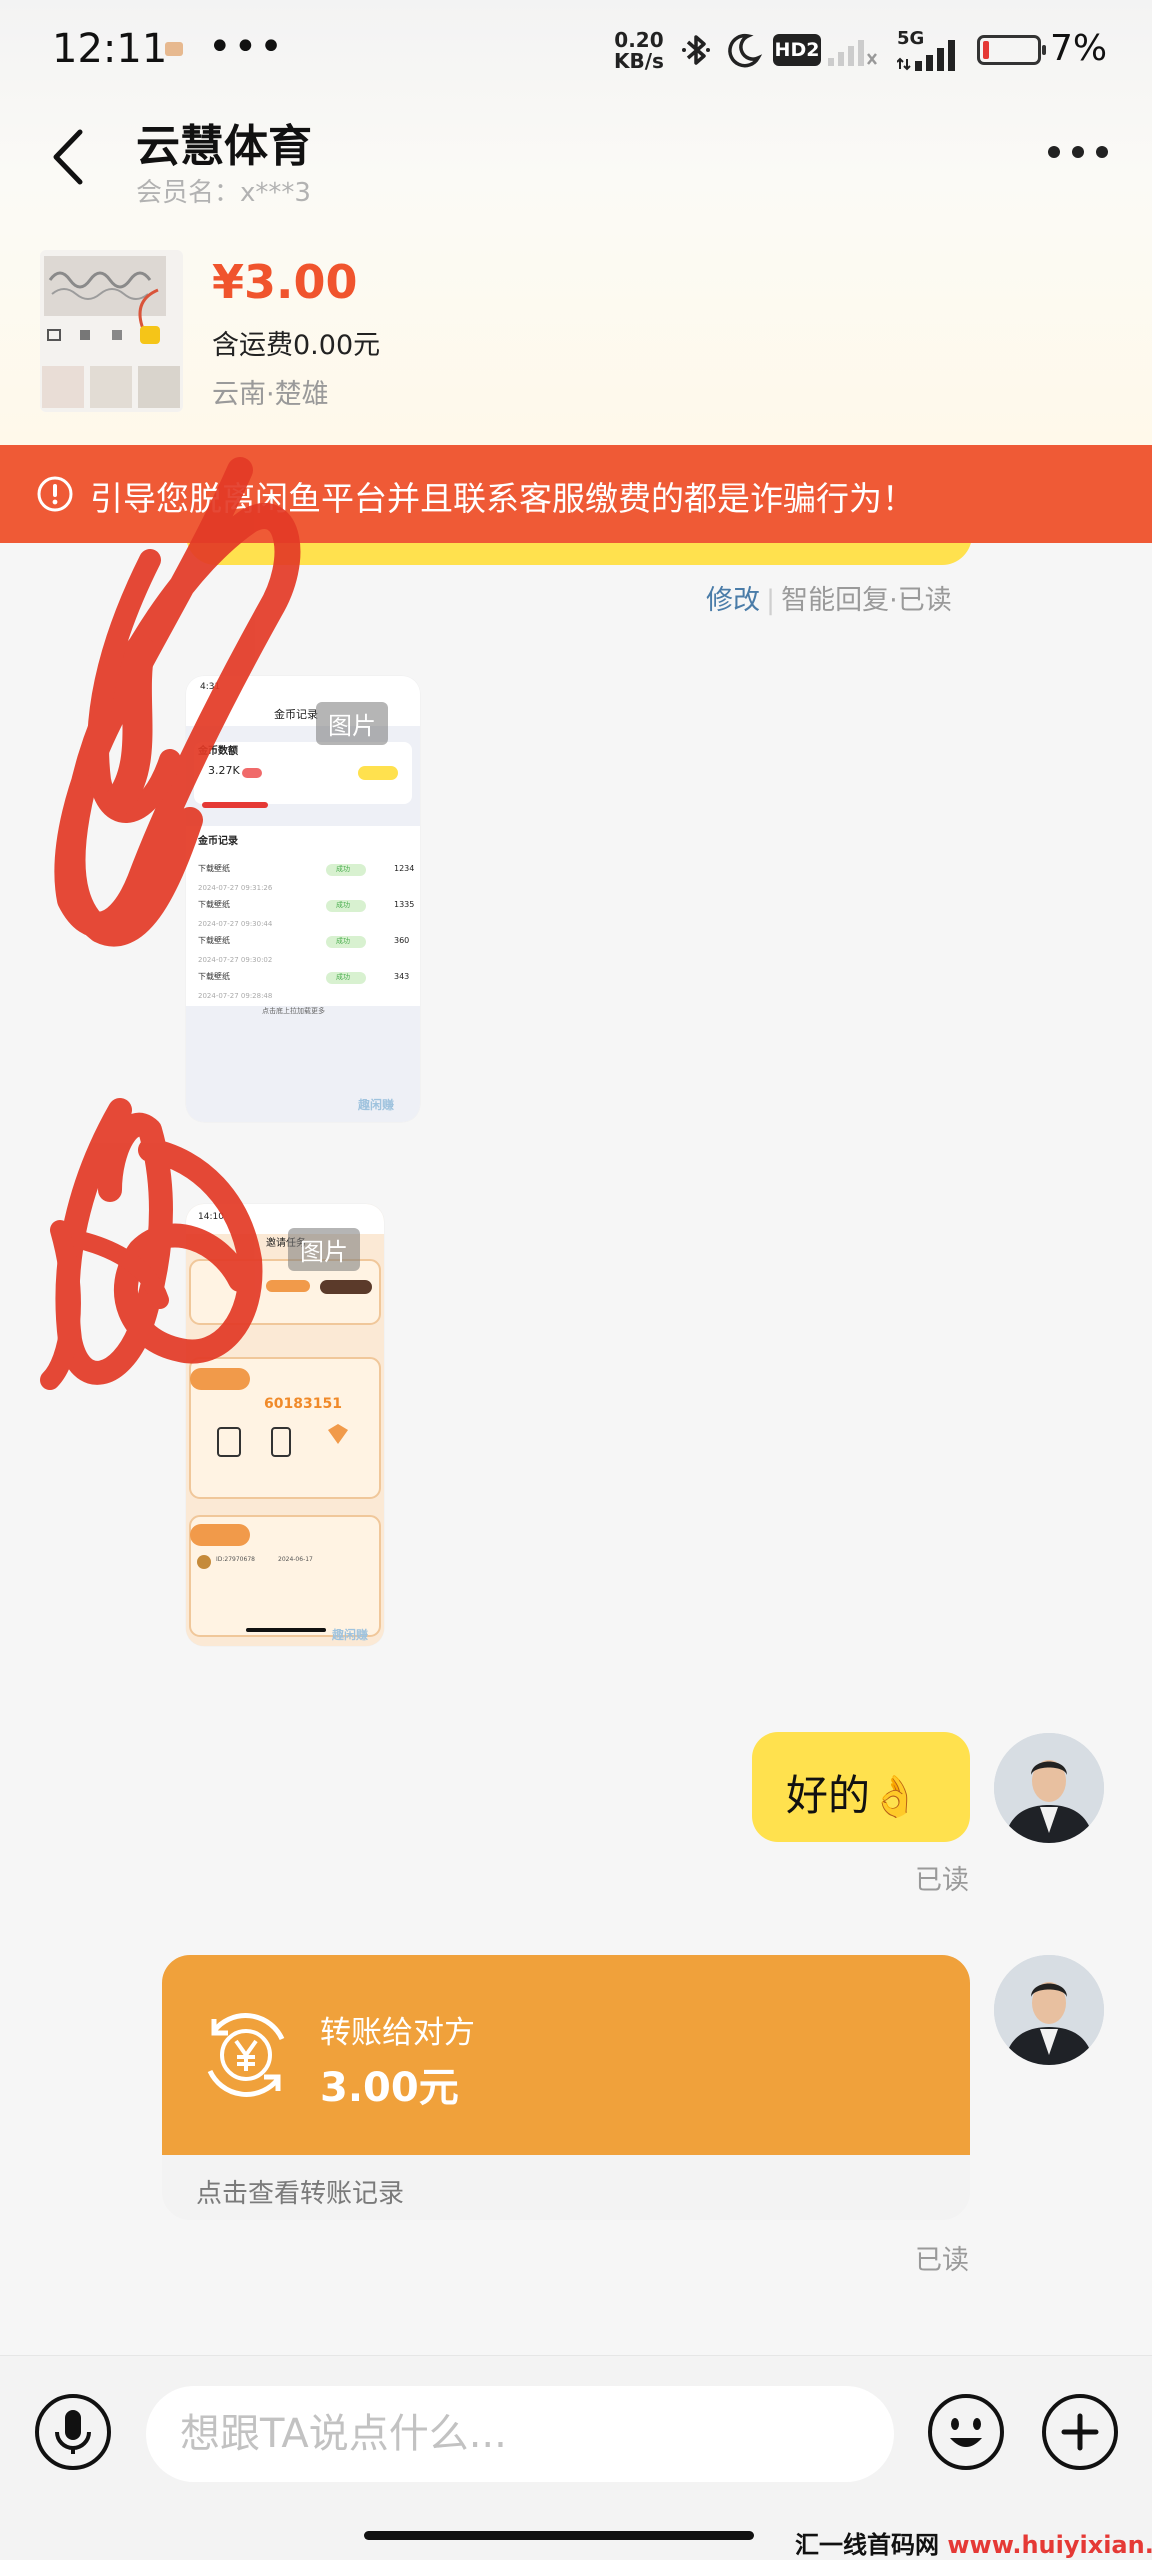 Image resolution: width=1152 pixels, height=2560 pixels. I want to click on member-name: 会员名：x***3, so click(223, 193).